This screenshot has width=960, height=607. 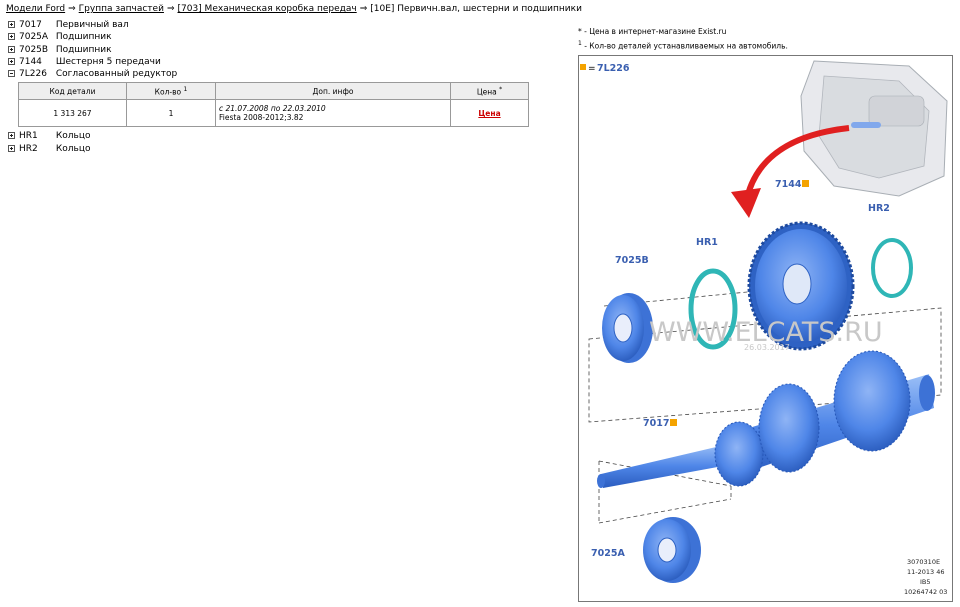 I want to click on part-code-cell: 1 313 267, so click(x=72, y=113).